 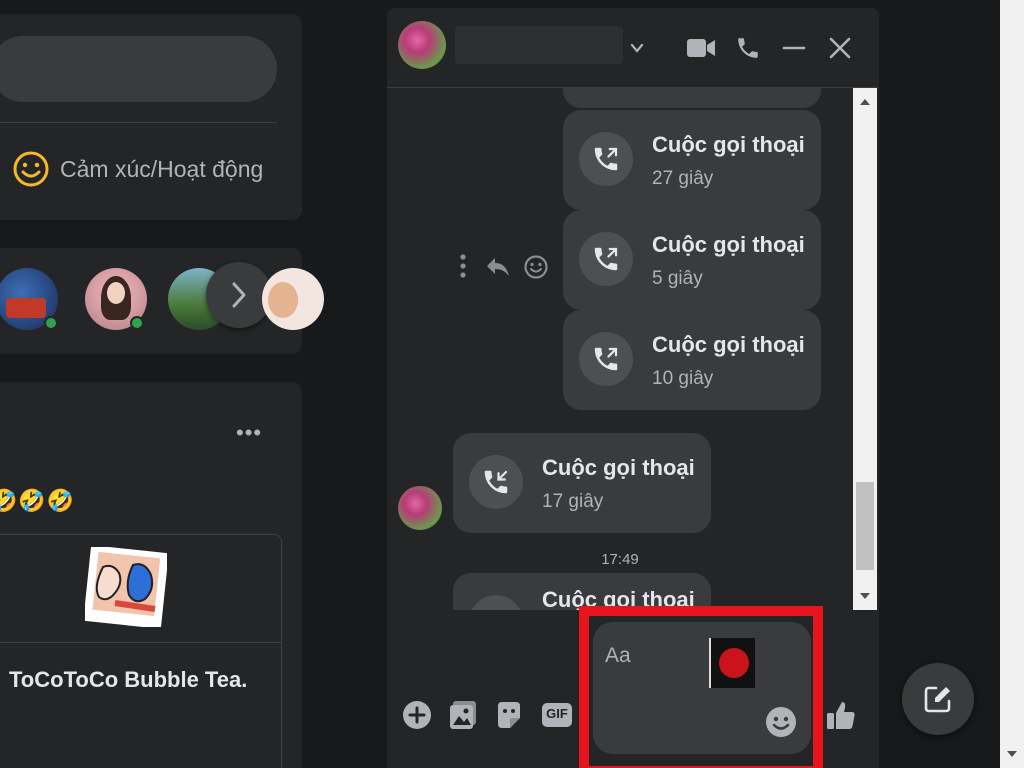 What do you see at coordinates (582, 483) in the screenshot?
I see `call-message-bubble: Cuộc gọi thoại 17 giây` at bounding box center [582, 483].